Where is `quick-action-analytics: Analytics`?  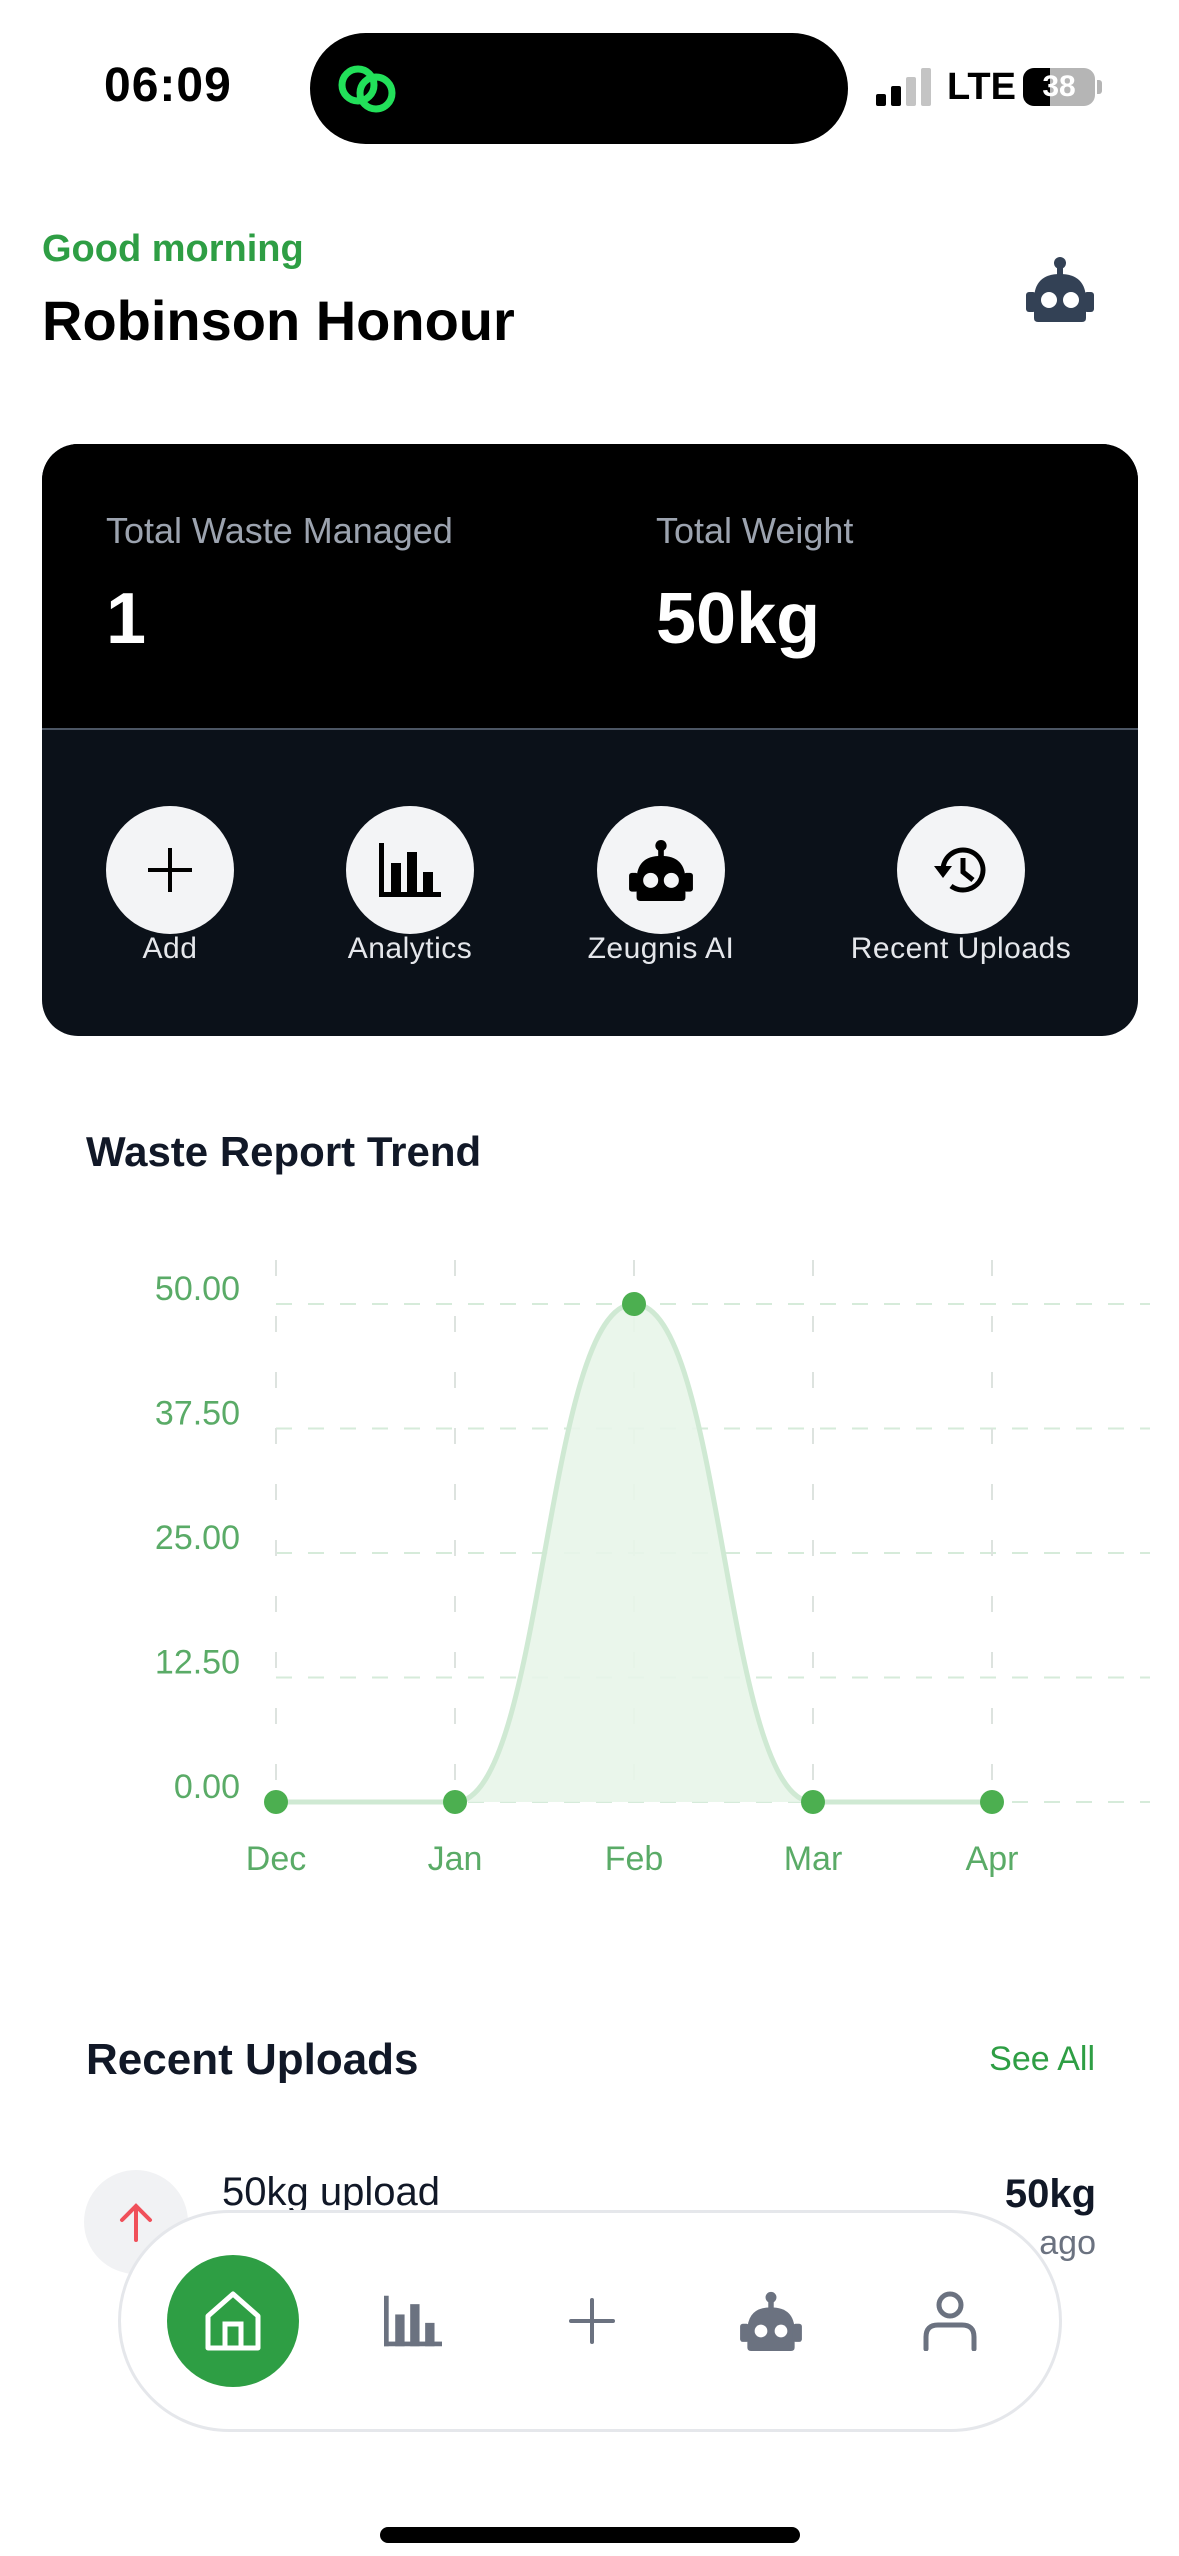 quick-action-analytics: Analytics is located at coordinates (410, 884).